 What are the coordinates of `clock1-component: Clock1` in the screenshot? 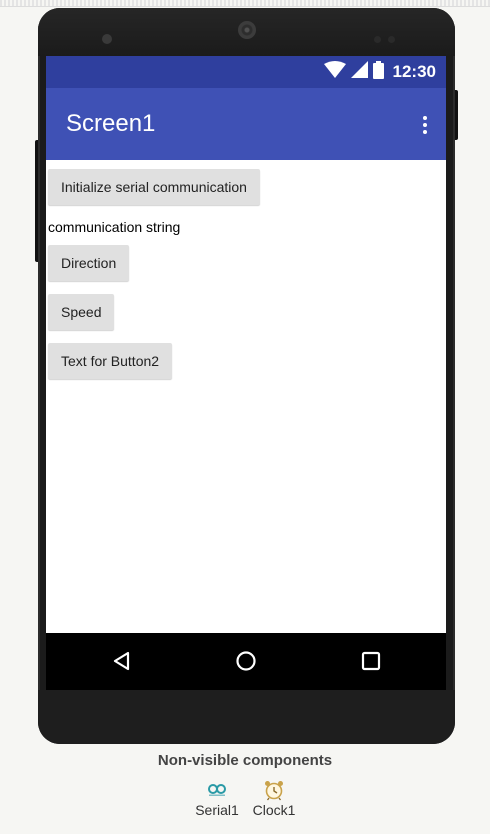 It's located at (274, 798).